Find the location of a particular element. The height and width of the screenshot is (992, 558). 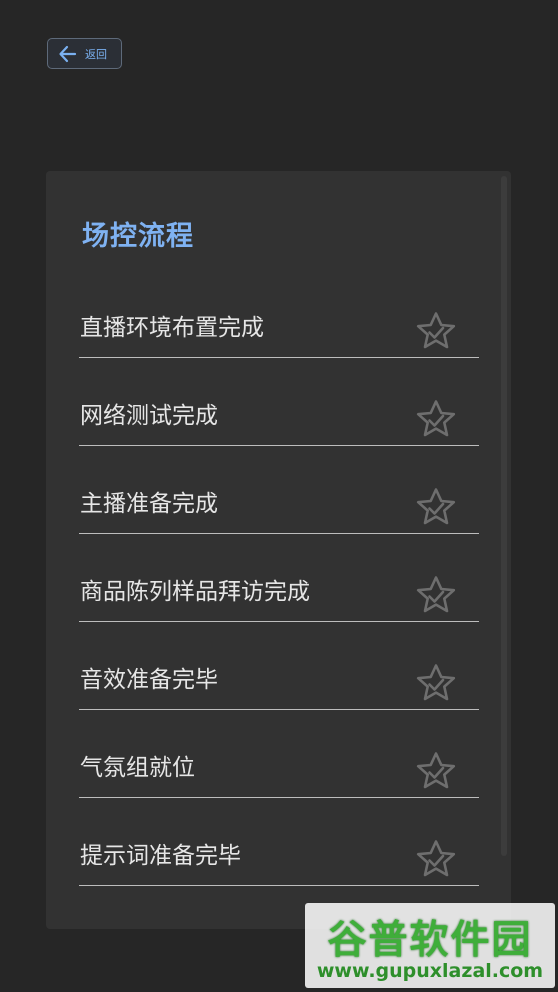

item-label: 主播准备完成 is located at coordinates (149, 504).